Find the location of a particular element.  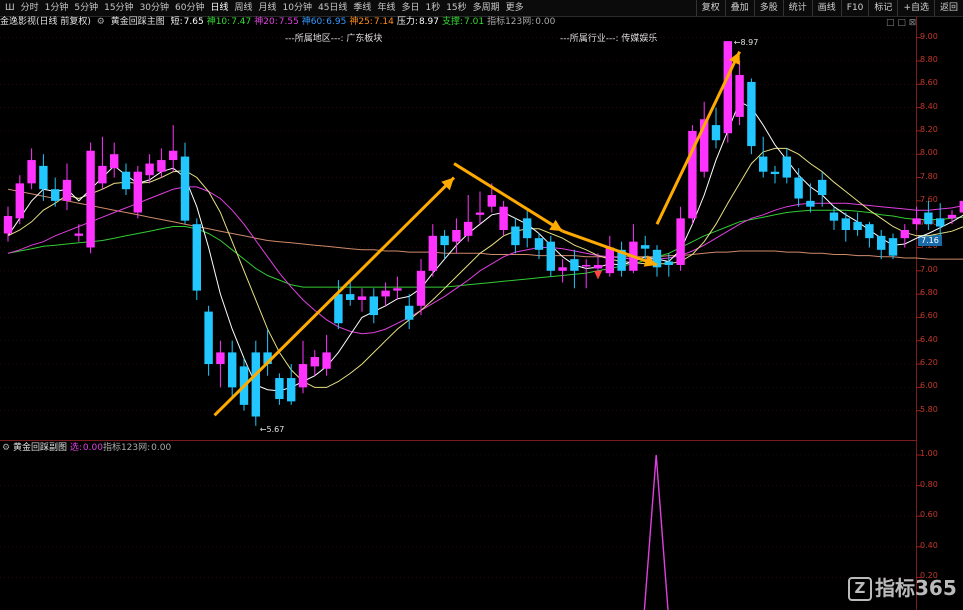

high-label: ←8.97 is located at coordinates (746, 42).